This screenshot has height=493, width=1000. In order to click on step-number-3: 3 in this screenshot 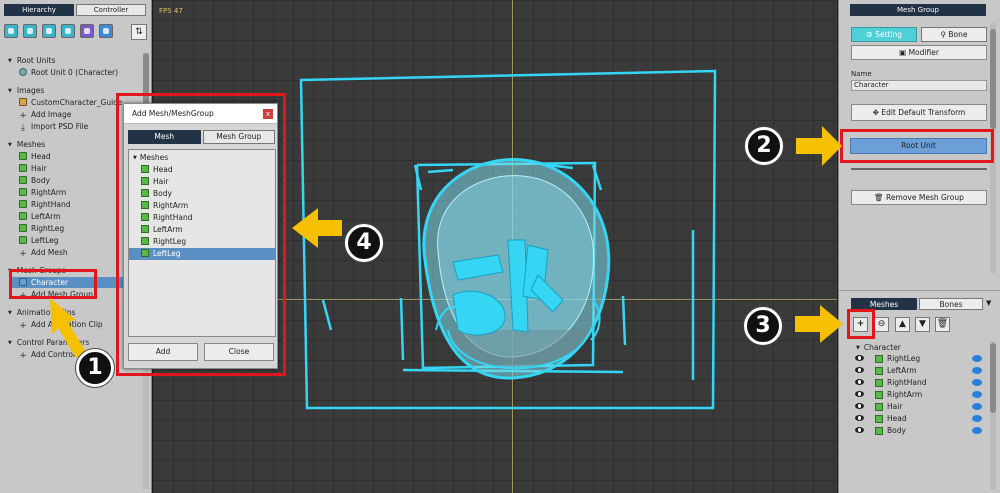, I will do `click(763, 326)`.